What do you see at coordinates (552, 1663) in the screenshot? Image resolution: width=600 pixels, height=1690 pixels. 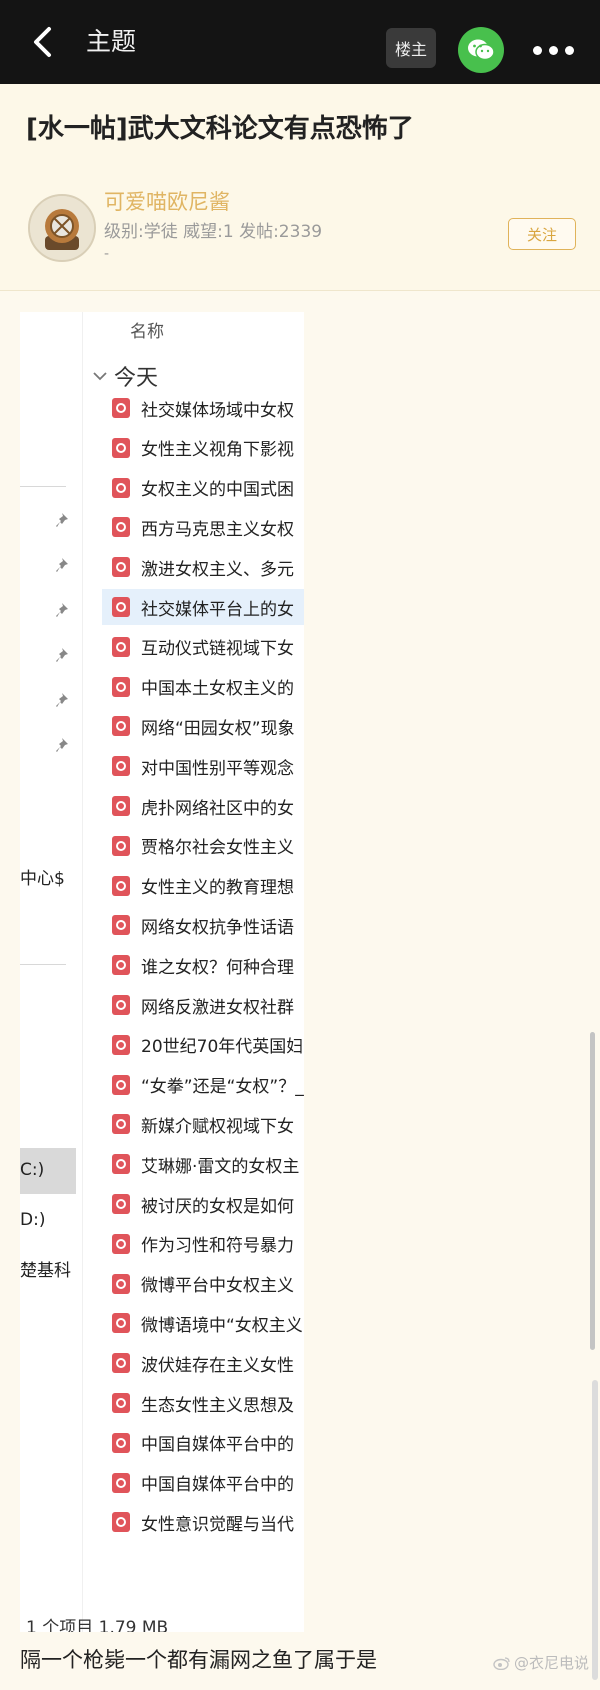 I see `watermark-text: @衣尼电说` at bounding box center [552, 1663].